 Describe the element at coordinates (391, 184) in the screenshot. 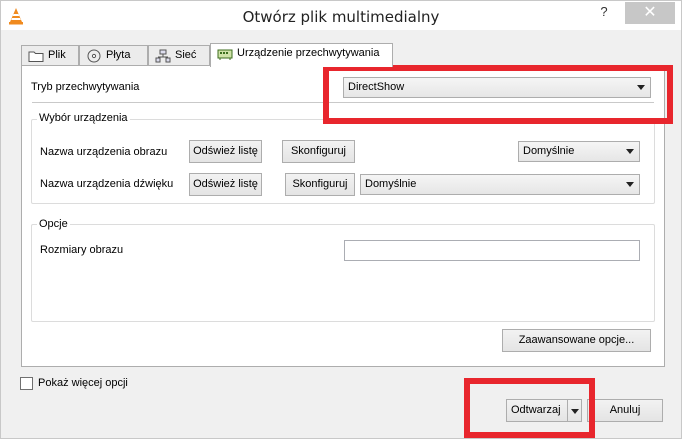

I see `audio-device-value: Domyślnie` at that location.